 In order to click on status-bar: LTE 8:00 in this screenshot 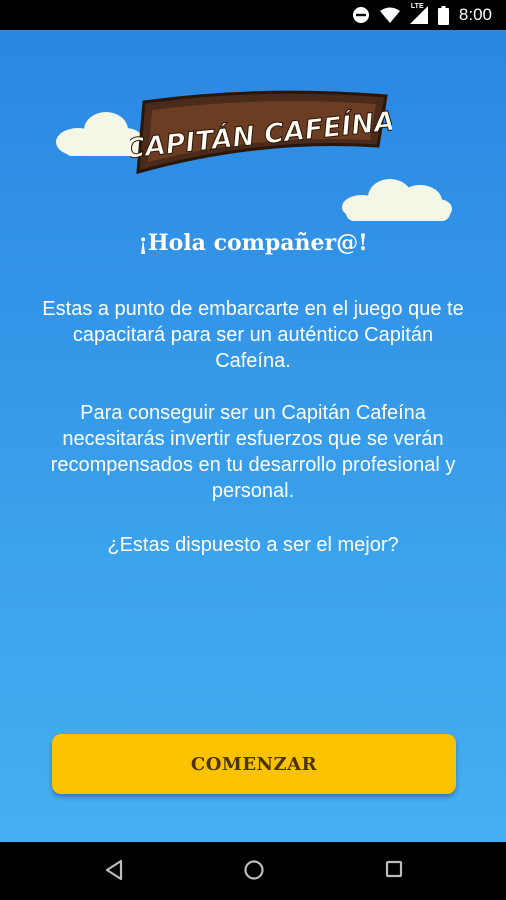, I will do `click(253, 15)`.